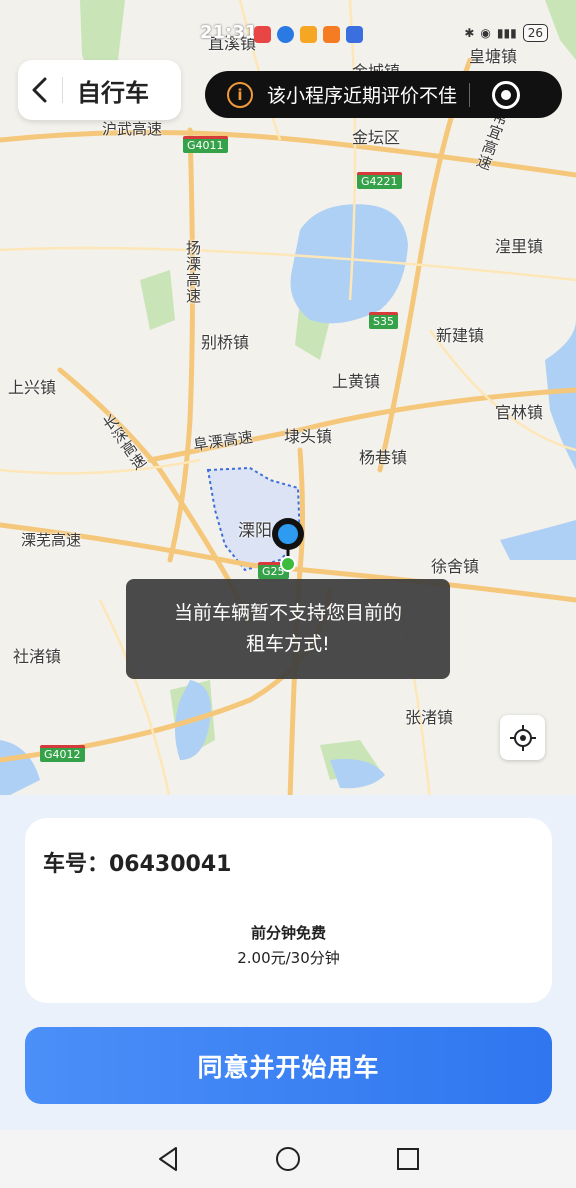 The height and width of the screenshot is (1188, 576). Describe the element at coordinates (132, 129) in the screenshot. I see `road-label: 沪武高速` at that location.